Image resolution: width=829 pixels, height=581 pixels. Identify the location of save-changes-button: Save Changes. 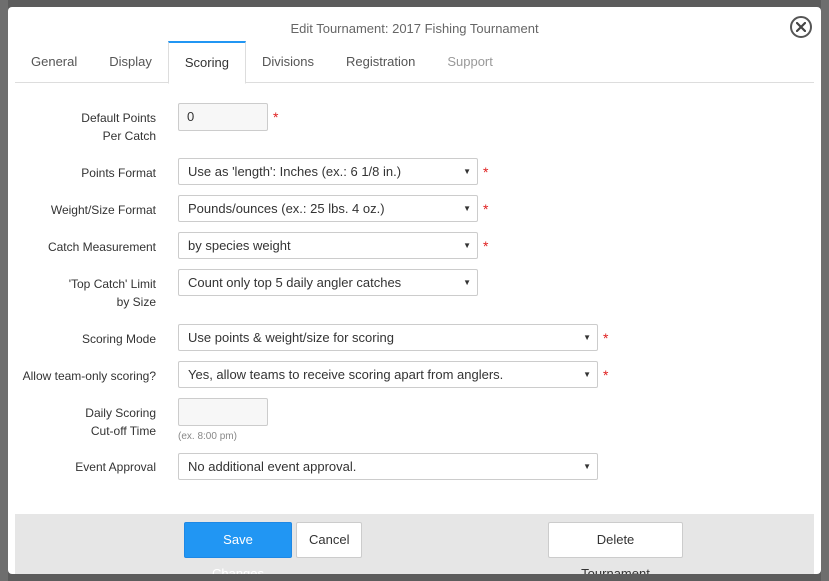
(238, 548).